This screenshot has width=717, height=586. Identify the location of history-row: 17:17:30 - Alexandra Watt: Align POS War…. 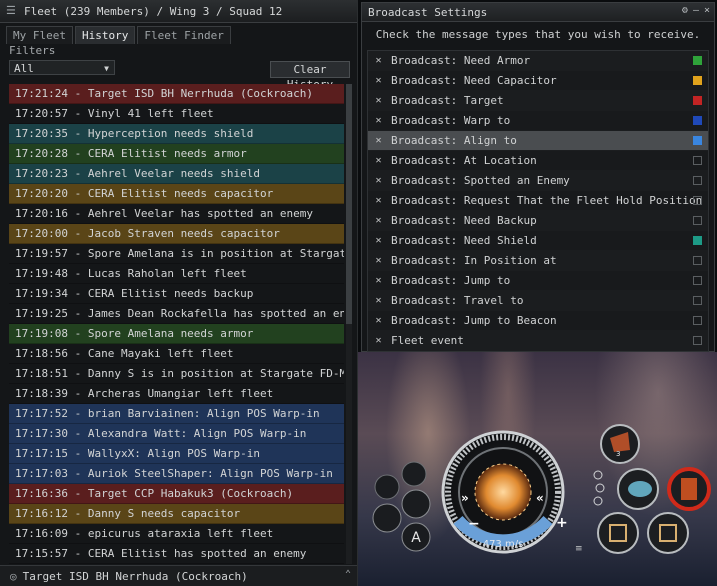
(176, 434).